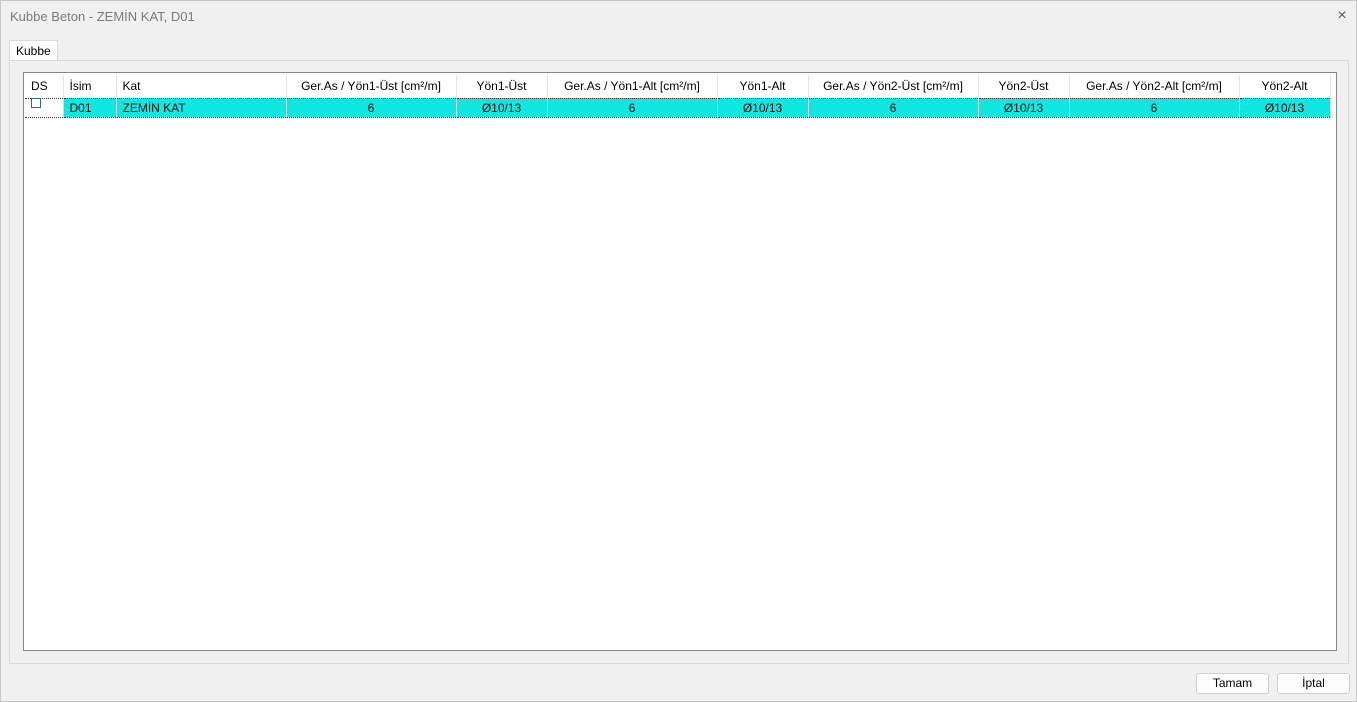  Describe the element at coordinates (90, 107) in the screenshot. I see `cell-isim: D01` at that location.